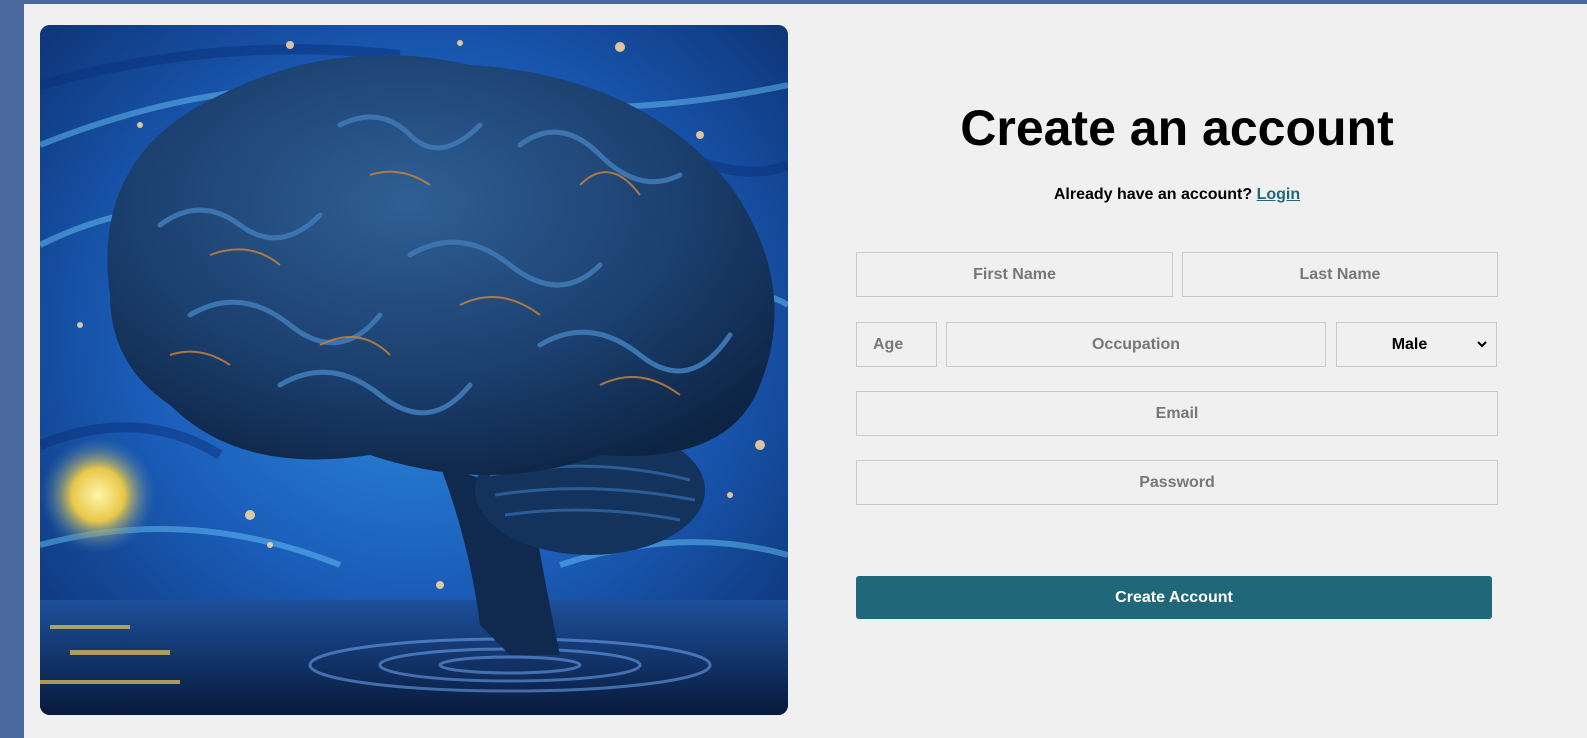  I want to click on login-prompt: Already have an account? Login, so click(1177, 195).